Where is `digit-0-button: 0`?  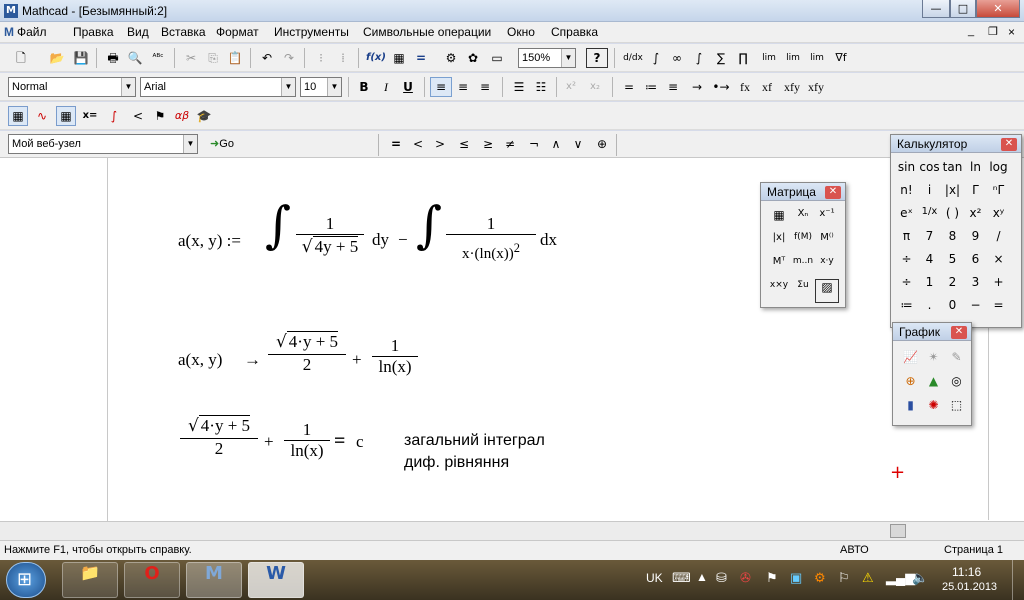 digit-0-button: 0 is located at coordinates (952, 308).